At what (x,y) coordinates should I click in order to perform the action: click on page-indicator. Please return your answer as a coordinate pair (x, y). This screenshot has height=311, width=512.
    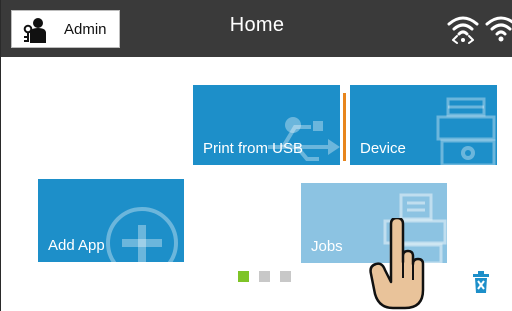
    Looking at the image, I should click on (264, 276).